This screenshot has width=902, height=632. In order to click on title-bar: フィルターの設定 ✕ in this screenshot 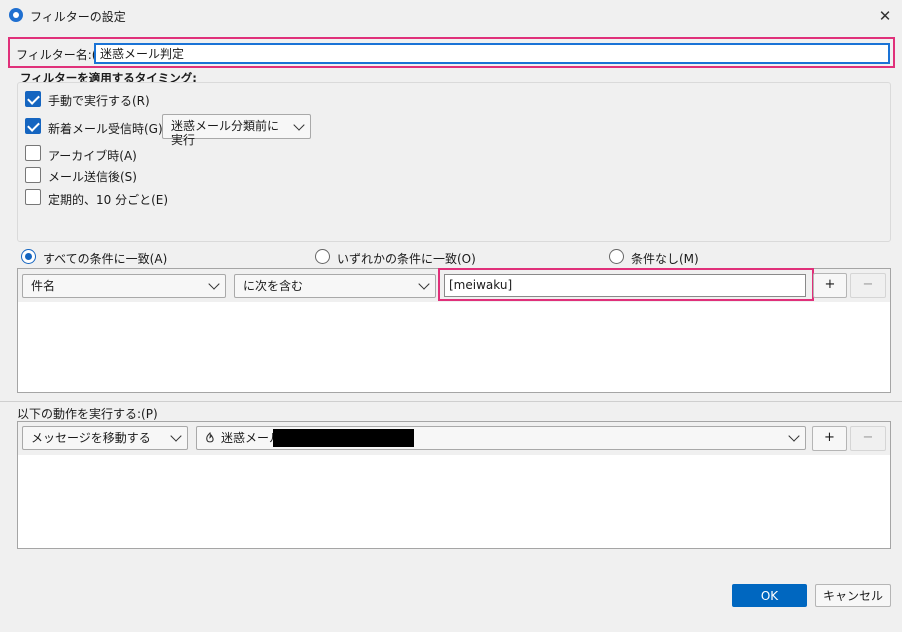, I will do `click(451, 16)`.